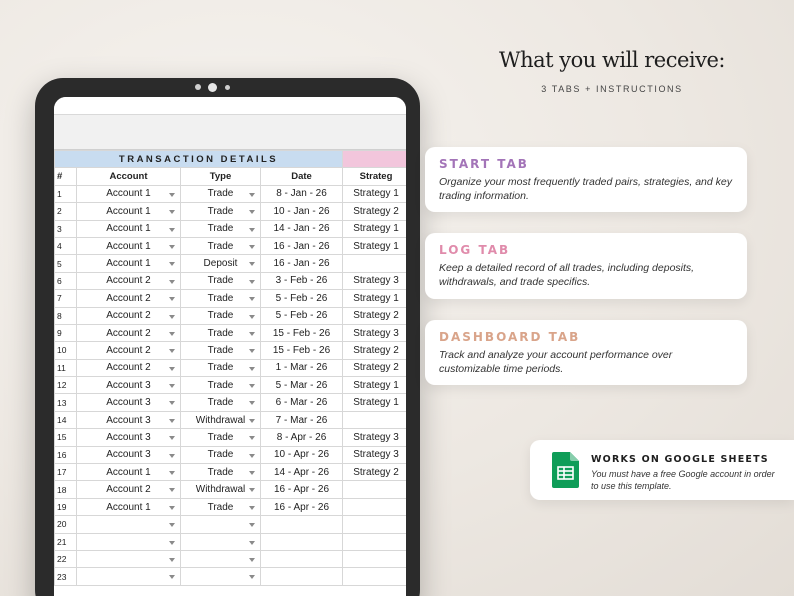 The width and height of the screenshot is (794, 596). What do you see at coordinates (301, 194) in the screenshot?
I see `date-cell: 8 - Jan - 26` at bounding box center [301, 194].